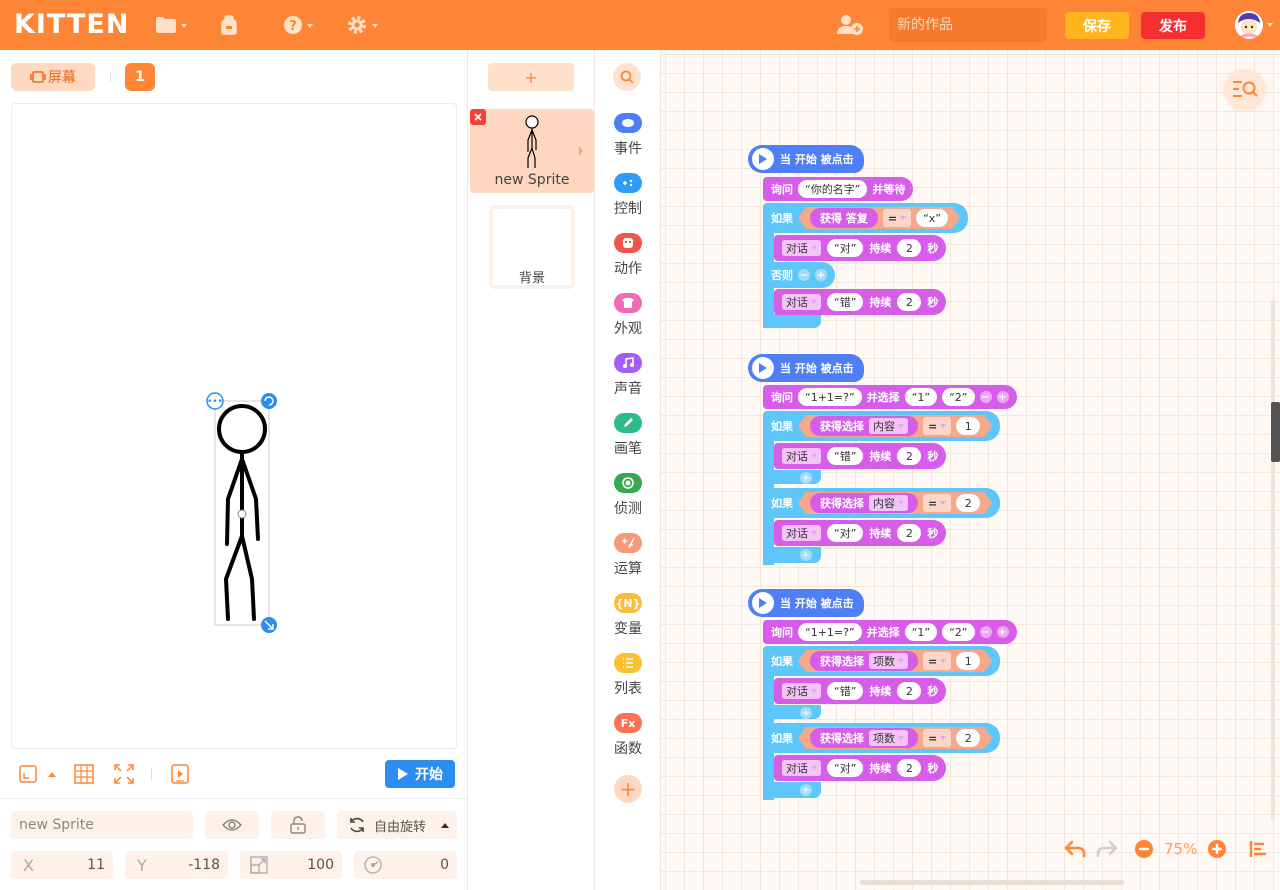 This screenshot has height=890, width=1280. I want to click on side-drawer-handle, so click(1275, 432).